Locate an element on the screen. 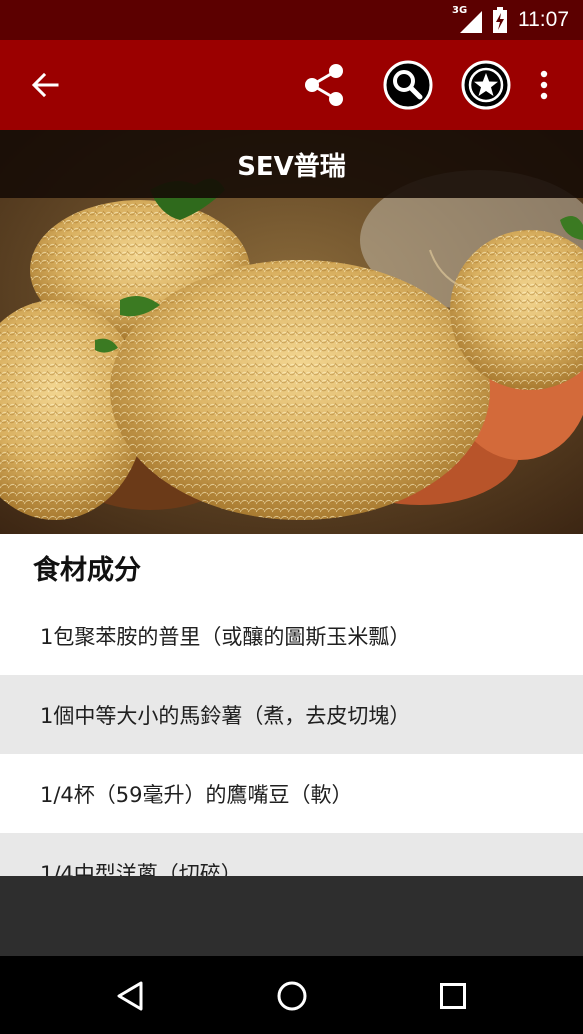  status-time: 11:07 is located at coordinates (543, 19).